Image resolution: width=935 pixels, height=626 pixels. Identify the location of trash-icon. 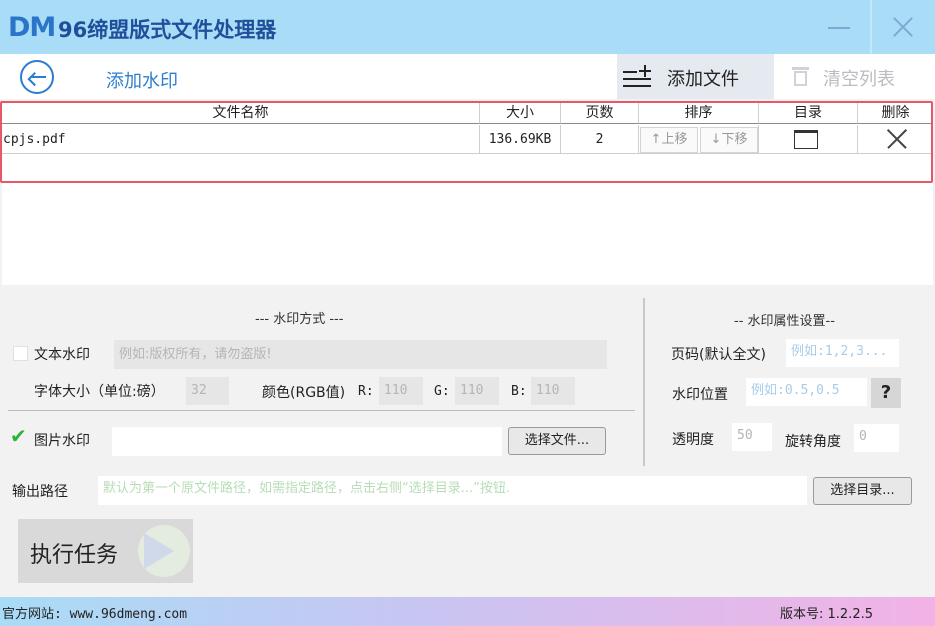
(800, 76).